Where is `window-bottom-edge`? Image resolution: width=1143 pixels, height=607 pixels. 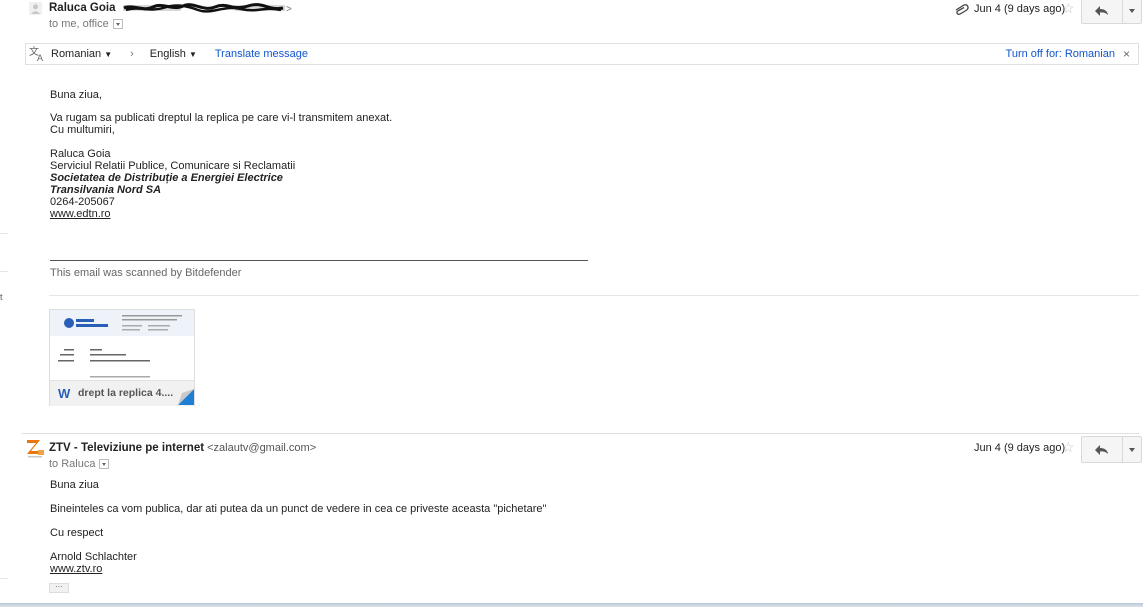 window-bottom-edge is located at coordinates (571, 605).